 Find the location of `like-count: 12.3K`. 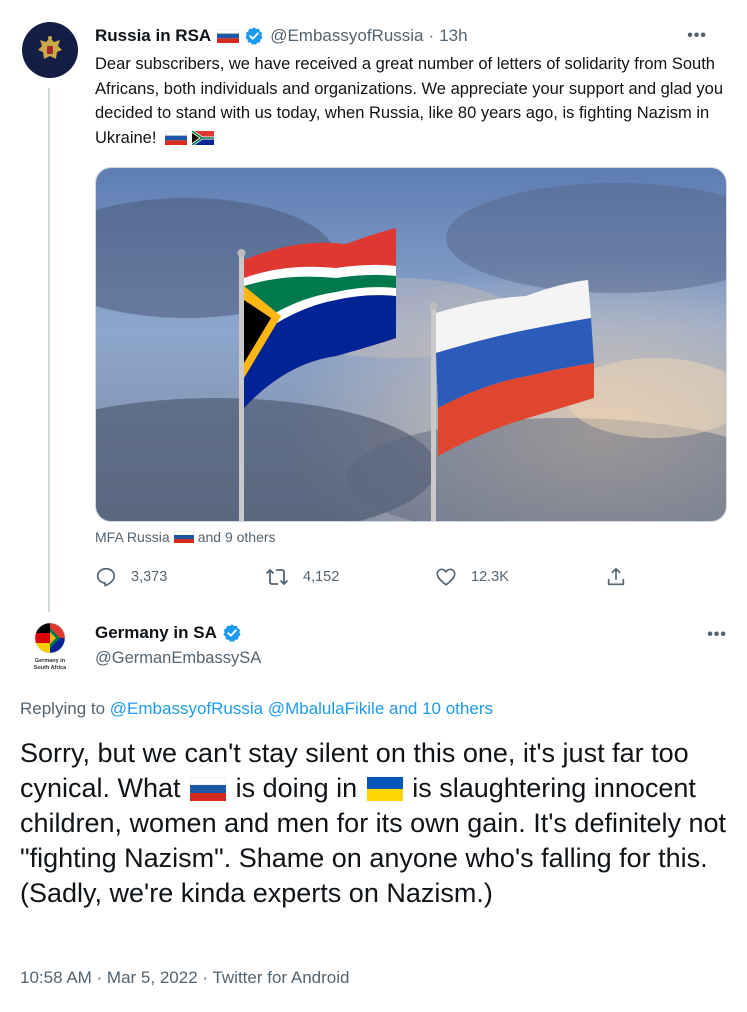

like-count: 12.3K is located at coordinates (490, 577).